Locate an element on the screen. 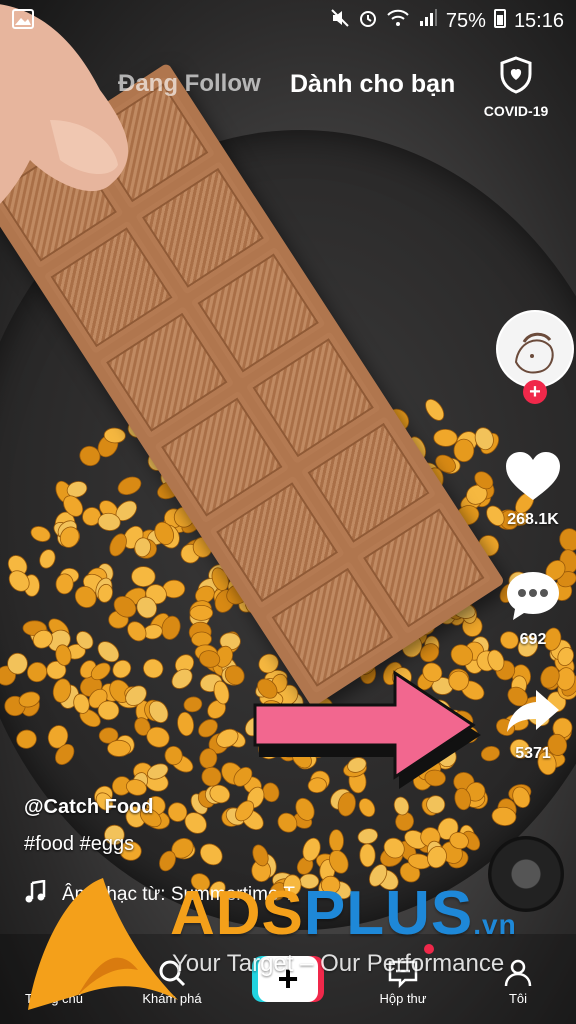 The image size is (576, 1024). tab-for-you: Dành cho bạn is located at coordinates (372, 84).